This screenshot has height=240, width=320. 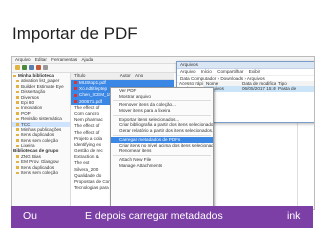 I want to click on menu-item-move-to-trash: Mover itens para a lixeira, so click(x=162, y=111).